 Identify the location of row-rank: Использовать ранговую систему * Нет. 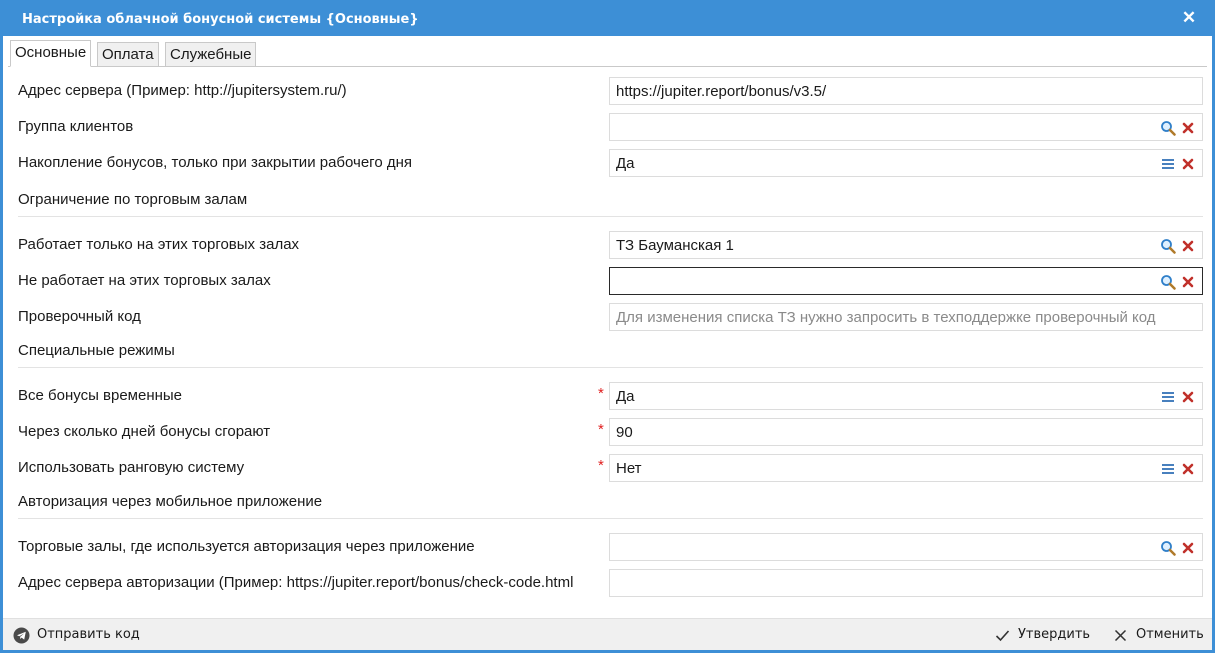
(610, 468).